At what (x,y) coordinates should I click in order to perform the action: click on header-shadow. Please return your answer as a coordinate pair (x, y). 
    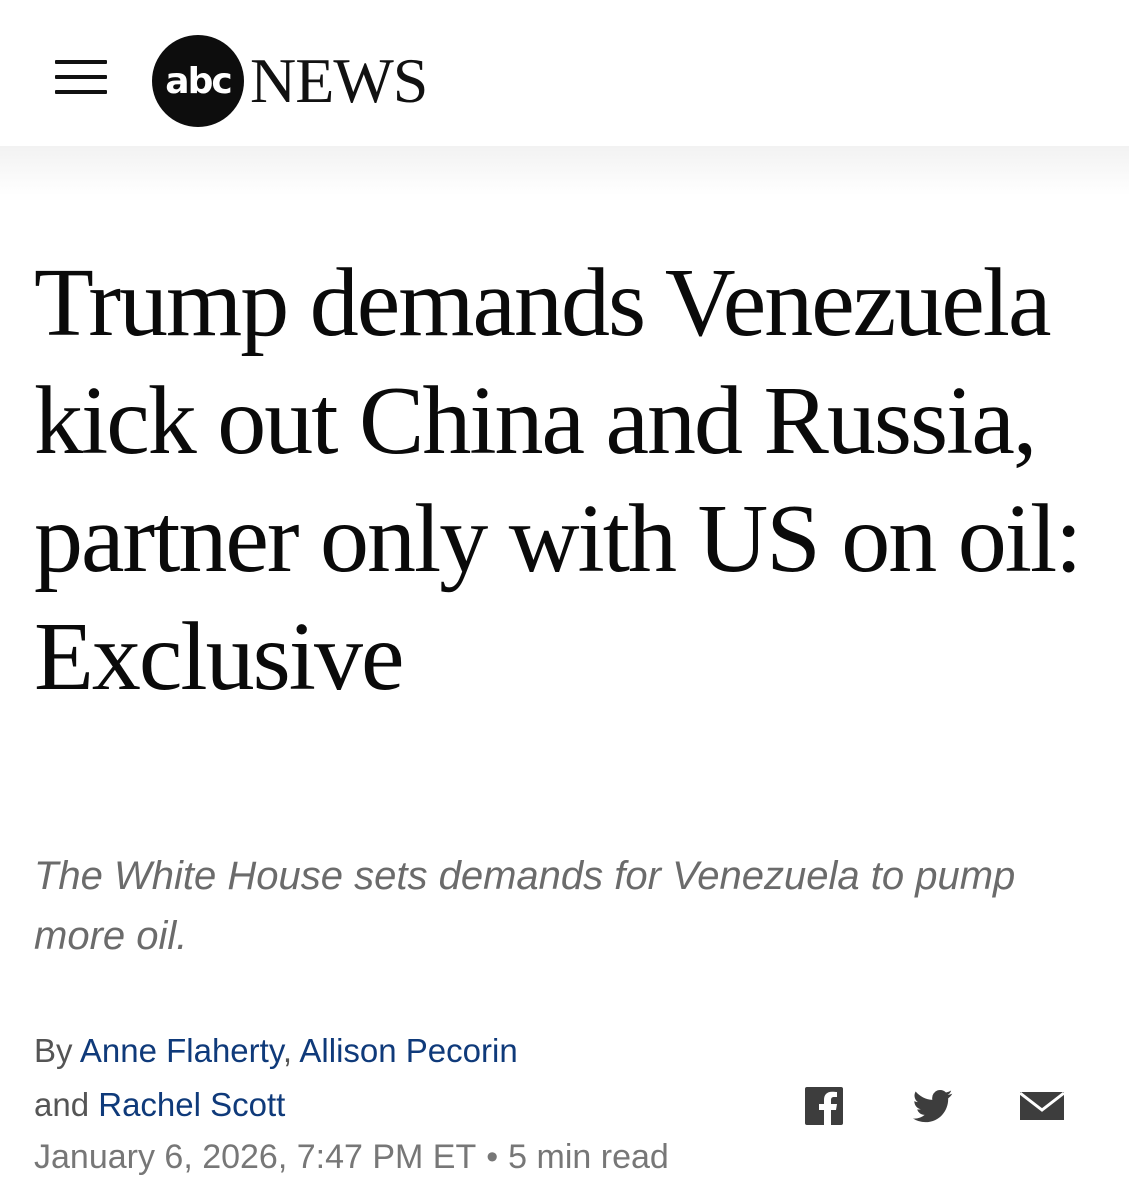
    Looking at the image, I should click on (564, 171).